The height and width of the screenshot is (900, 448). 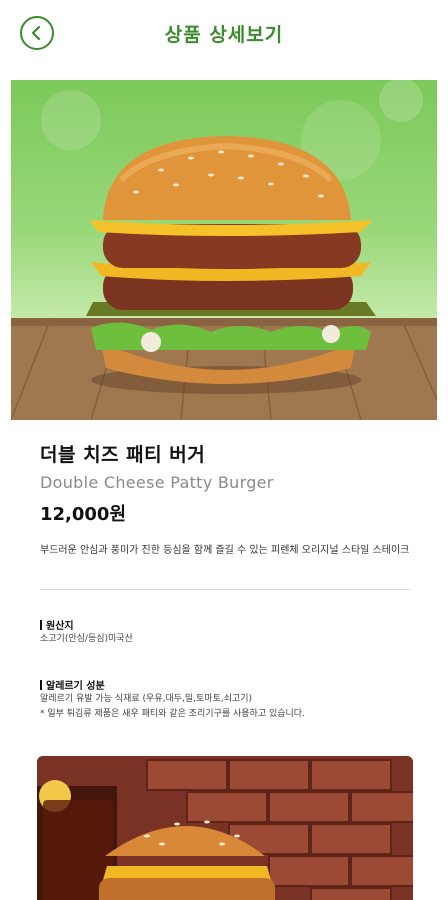 I want to click on product-name-en: Double Cheese Patty Burger, so click(x=157, y=482).